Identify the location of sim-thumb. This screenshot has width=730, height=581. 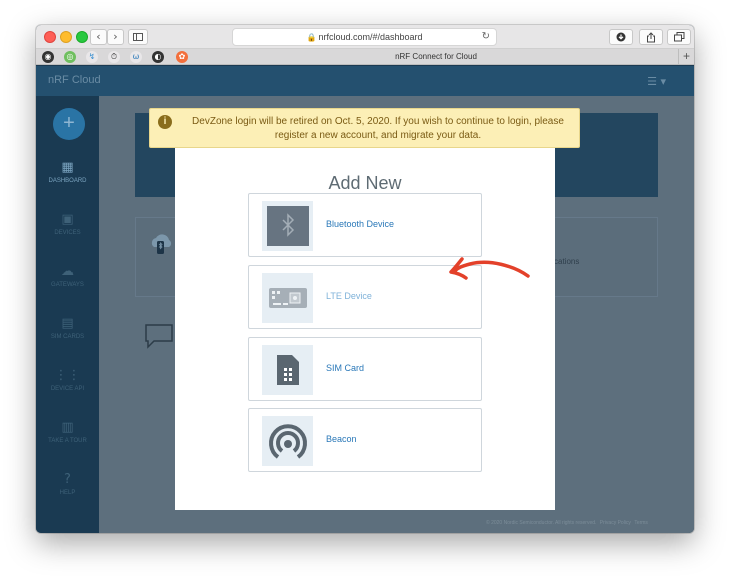
(287, 370).